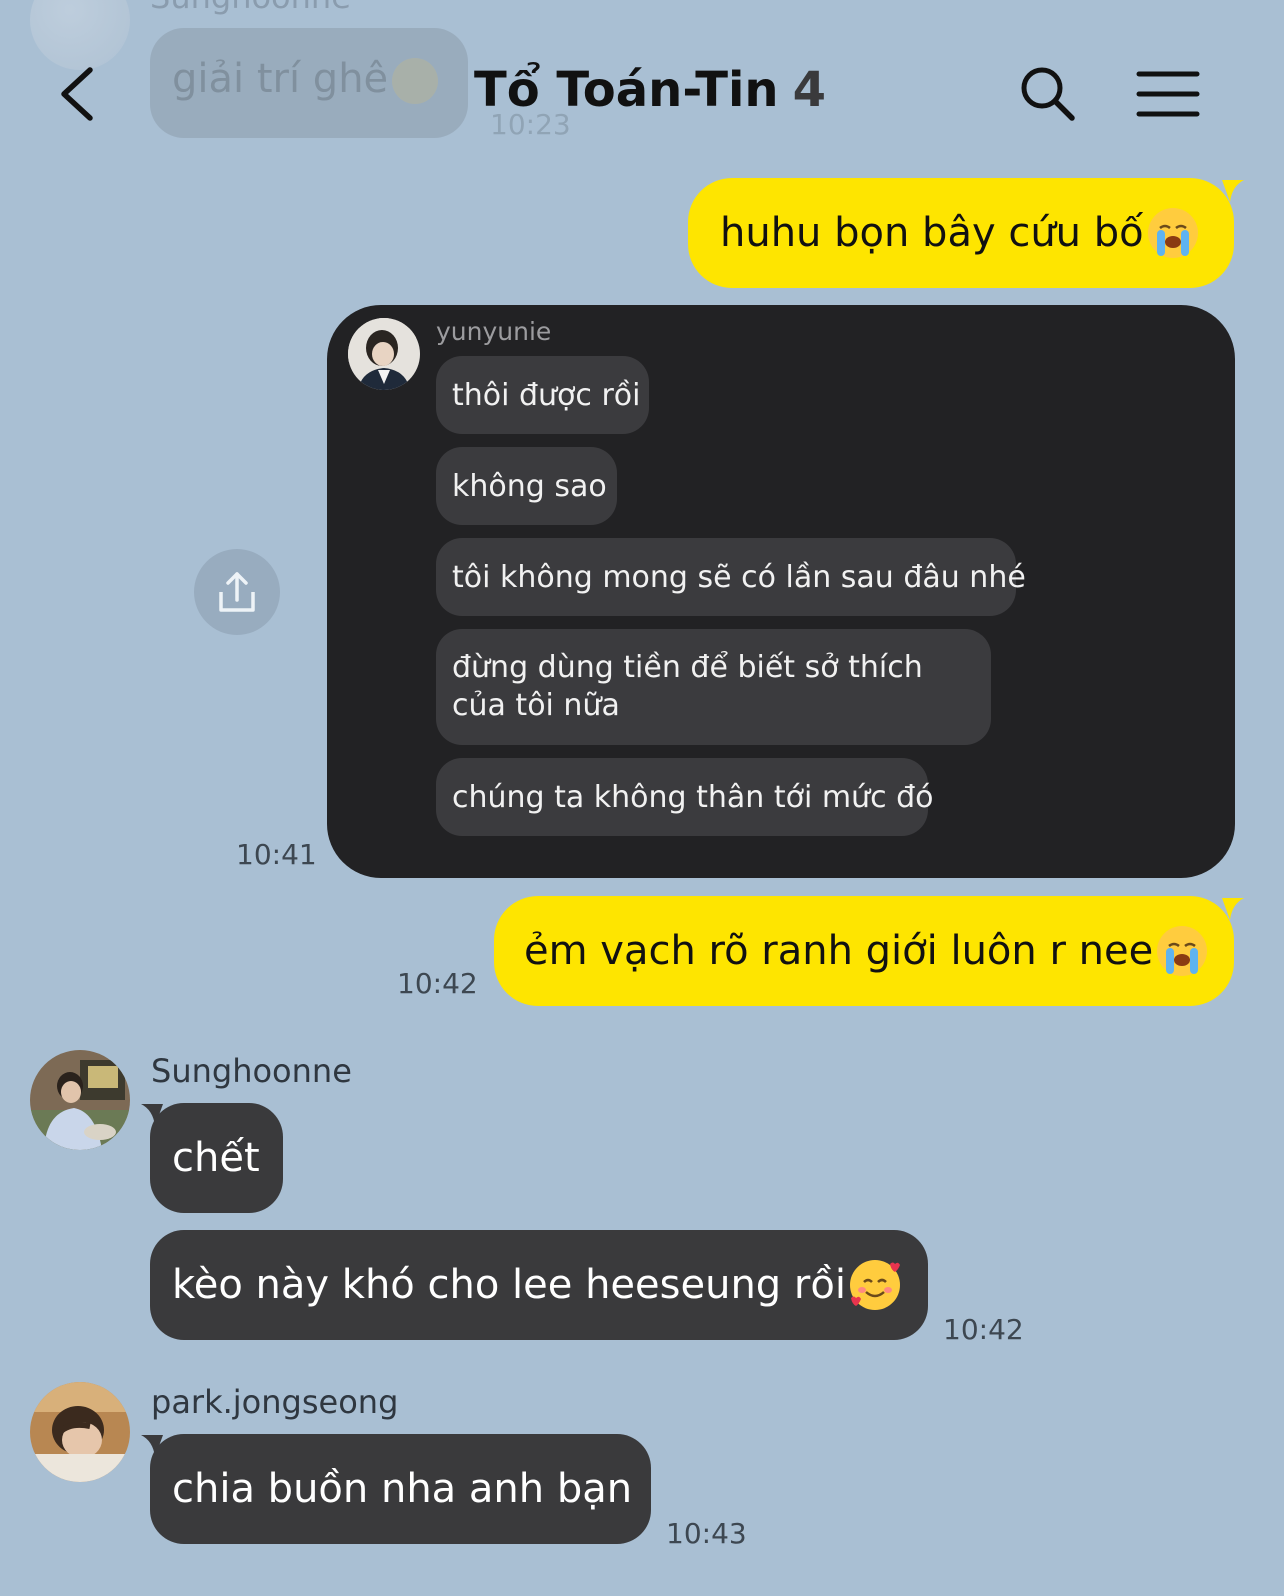  Describe the element at coordinates (526, 486) in the screenshot. I see `screenshot-message-bubble: không sao` at that location.